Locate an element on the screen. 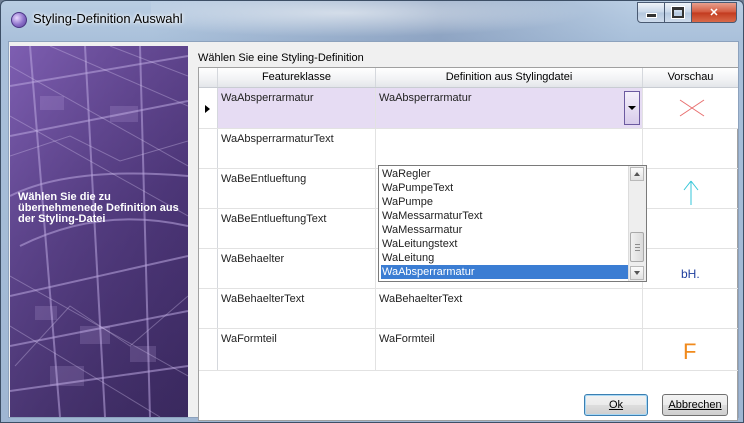  dropdown-option-selected: WaAbsperrarmatur is located at coordinates (505, 272).